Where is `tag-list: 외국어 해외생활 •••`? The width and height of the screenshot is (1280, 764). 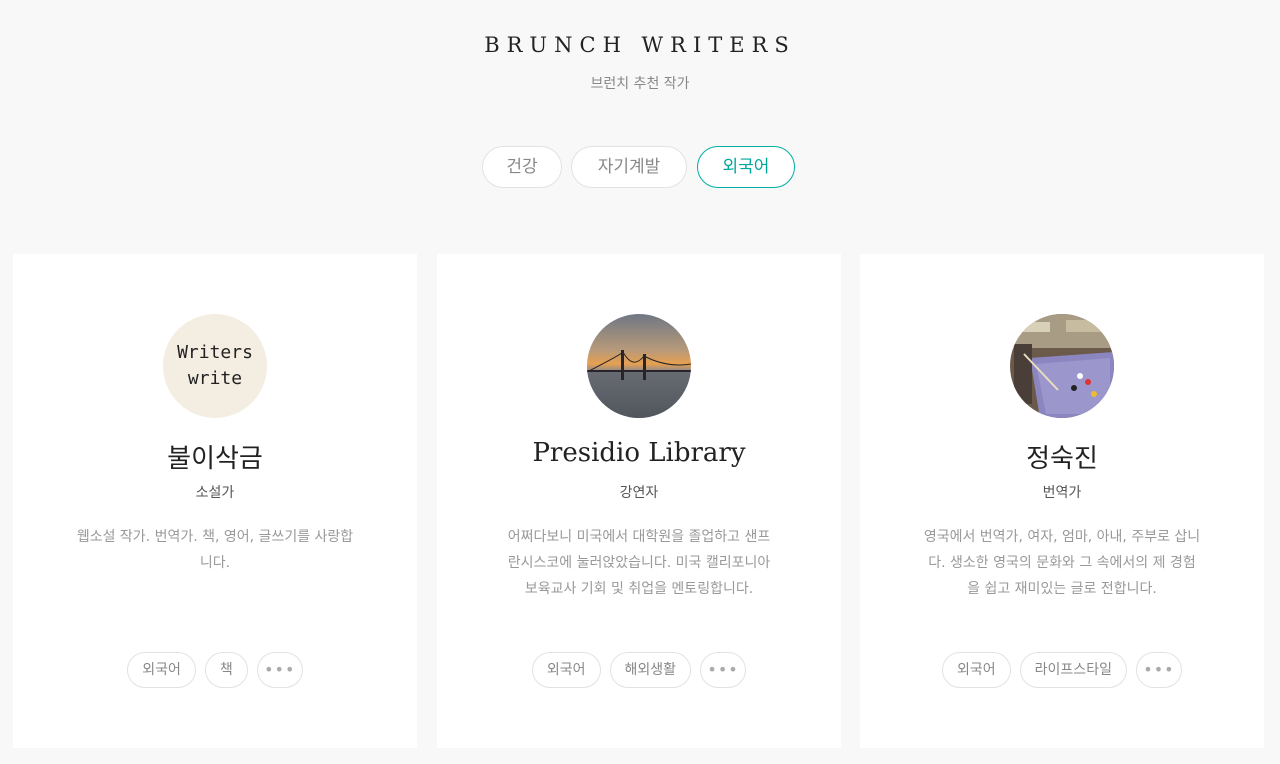
tag-list: 외국어 해외생활 ••• is located at coordinates (639, 671).